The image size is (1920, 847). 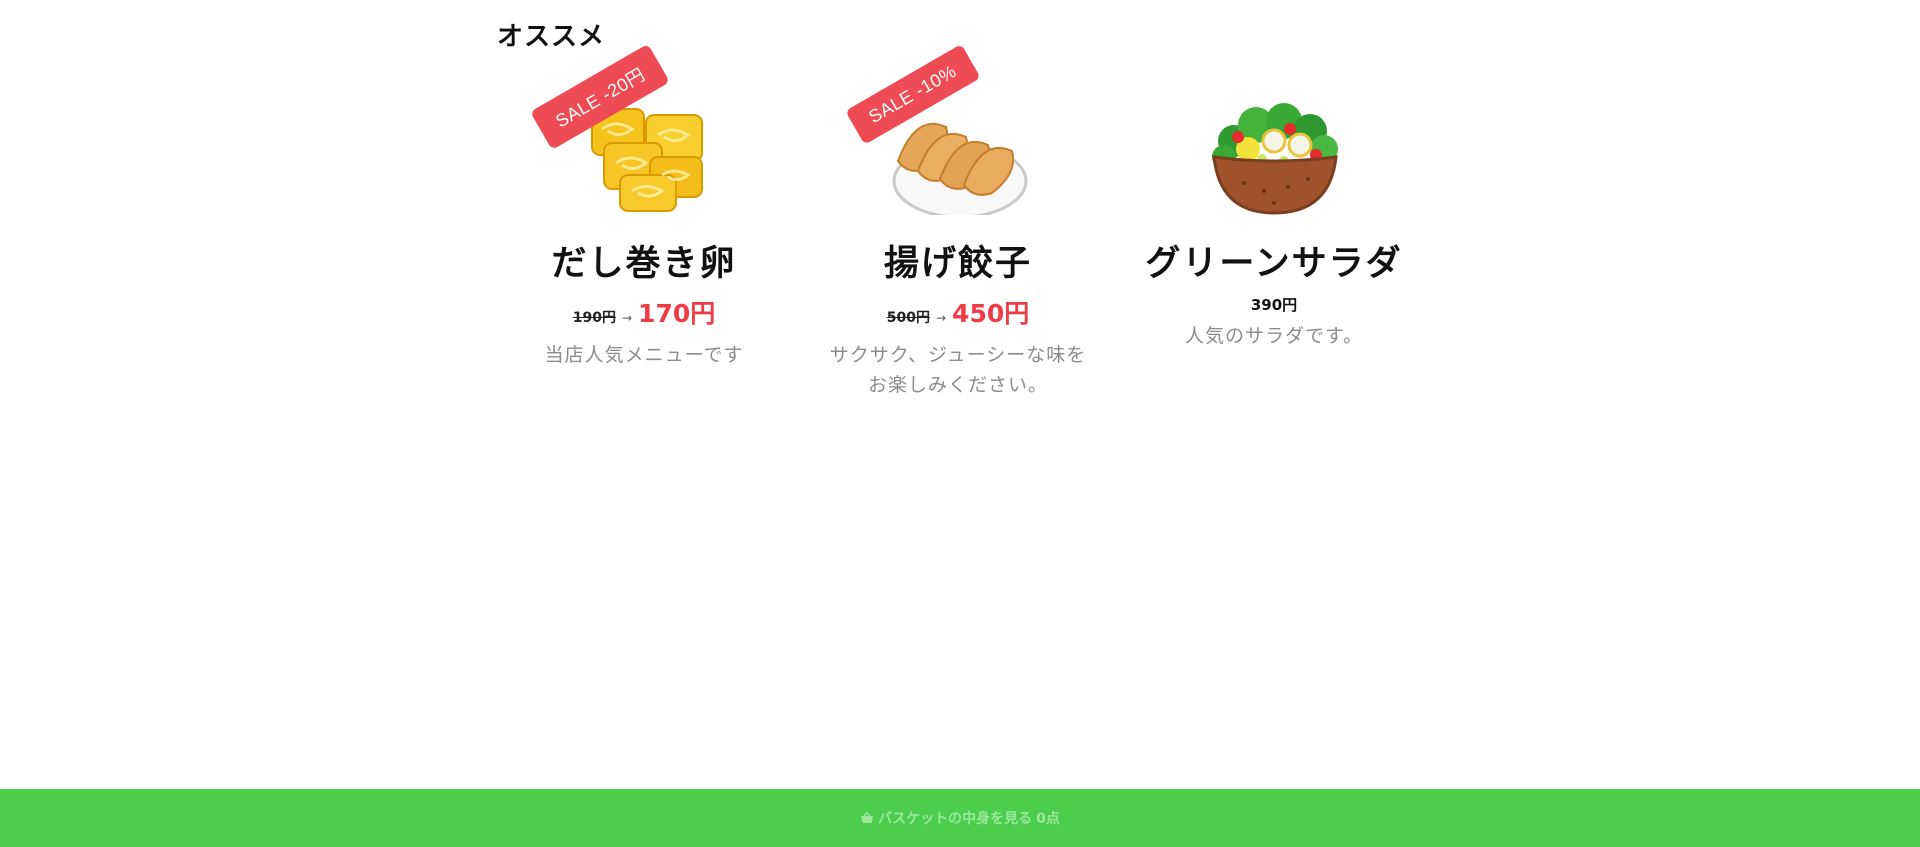 What do you see at coordinates (958, 370) in the screenshot?
I see `product-description: サクサク、ジューシーな味を お楽しみください。` at bounding box center [958, 370].